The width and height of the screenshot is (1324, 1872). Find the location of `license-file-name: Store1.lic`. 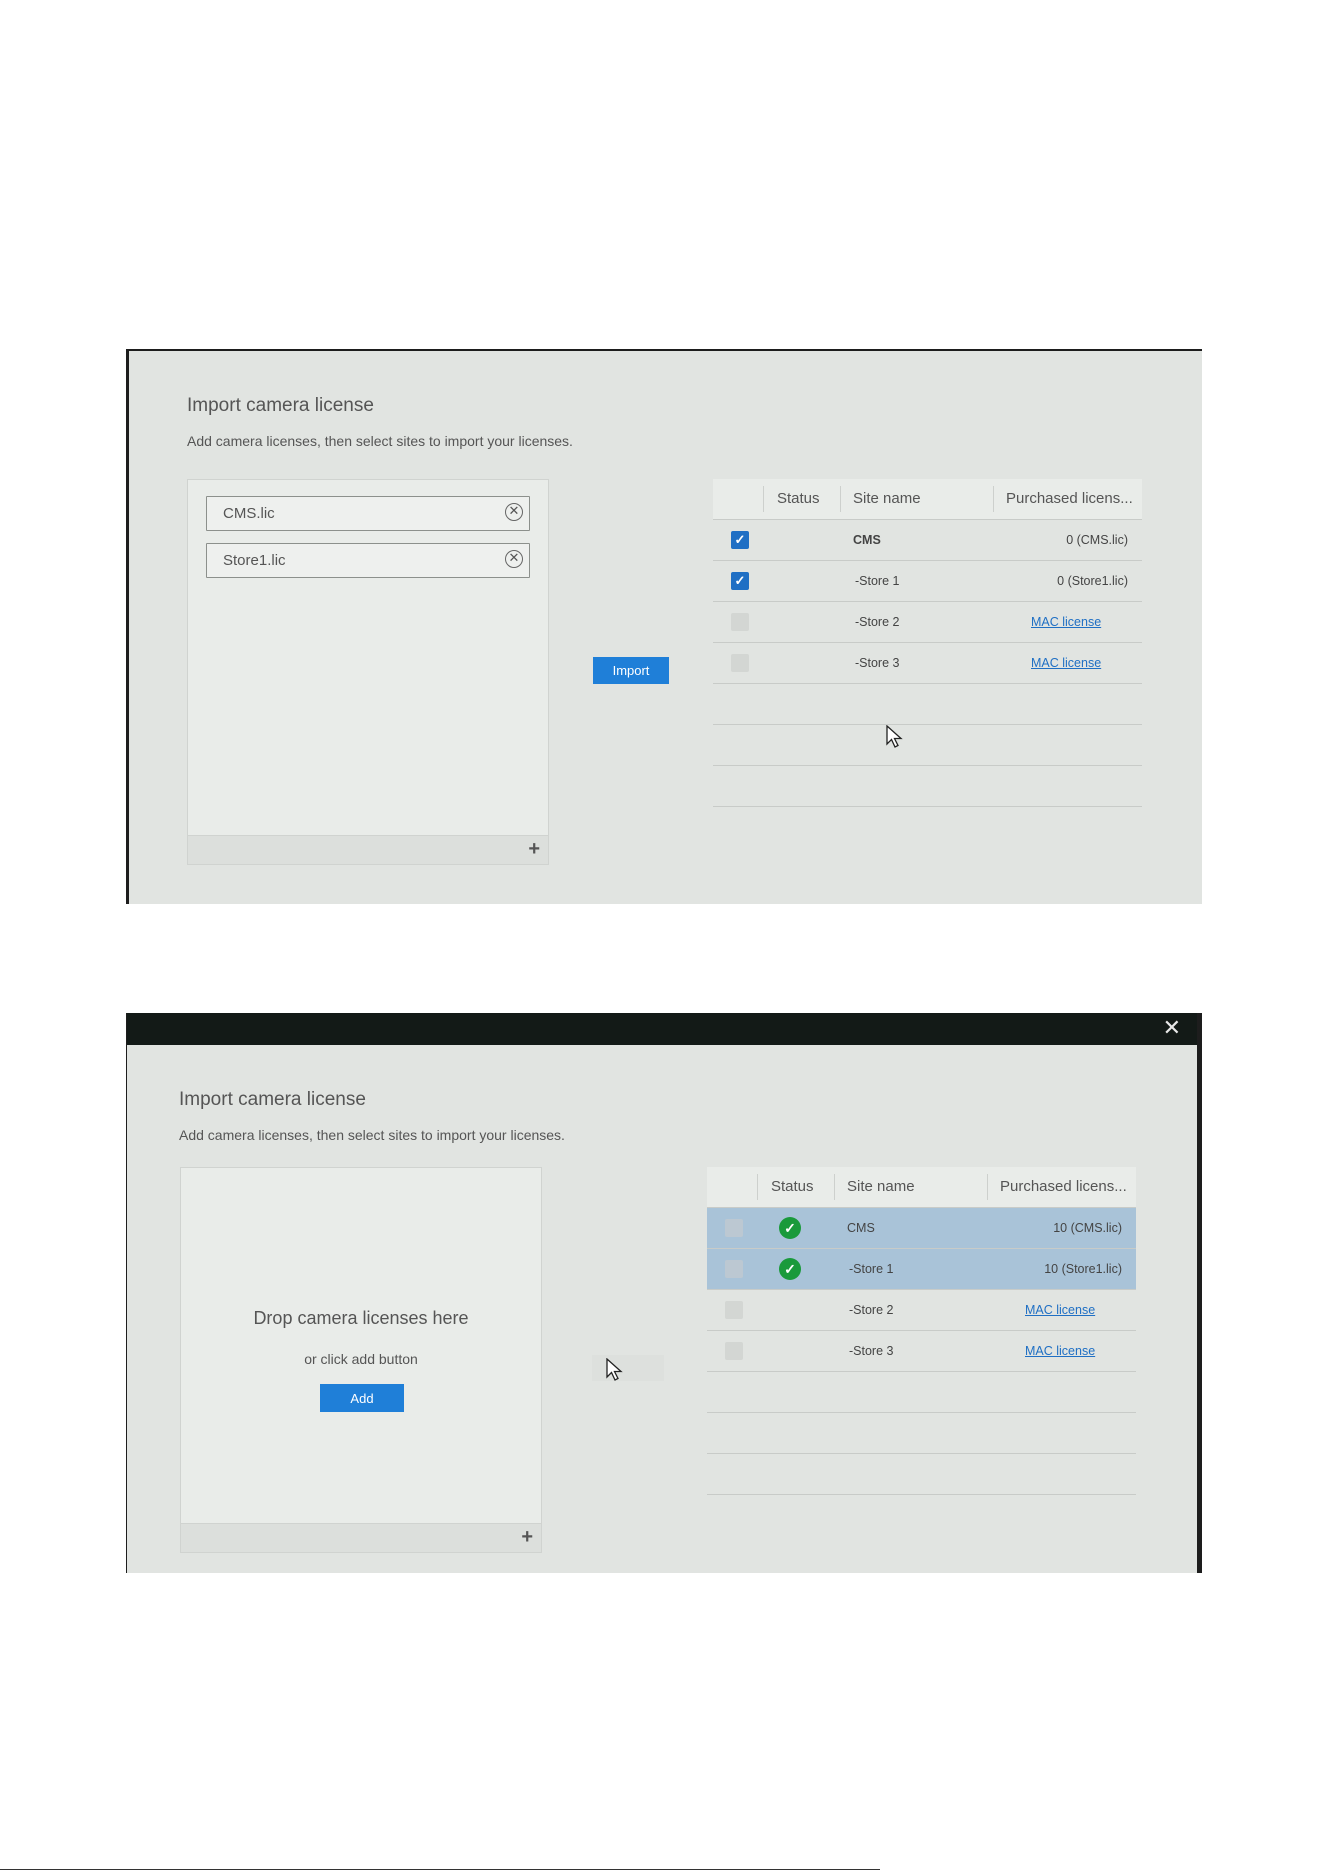

license-file-name: Store1.lic is located at coordinates (254, 560).